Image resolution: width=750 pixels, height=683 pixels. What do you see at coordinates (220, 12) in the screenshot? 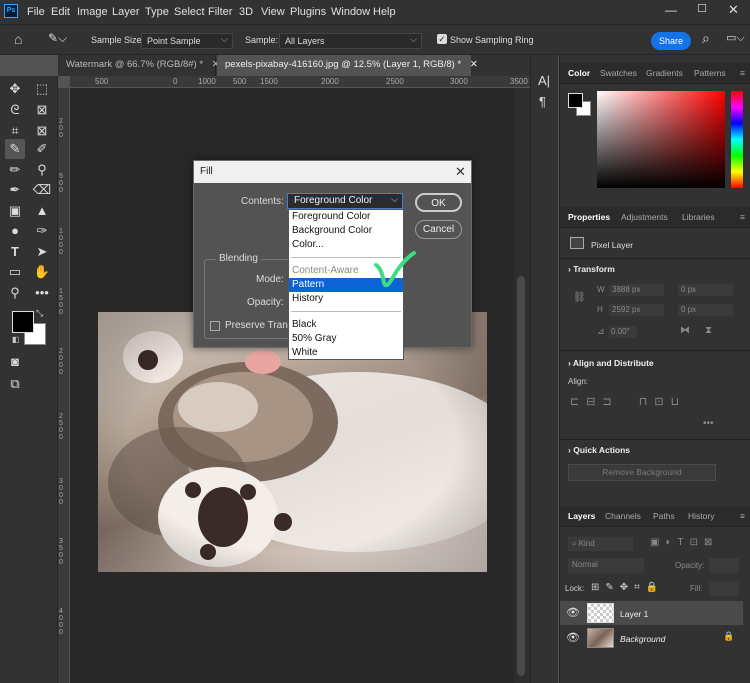
I see `menu-filter: Filter` at bounding box center [220, 12].